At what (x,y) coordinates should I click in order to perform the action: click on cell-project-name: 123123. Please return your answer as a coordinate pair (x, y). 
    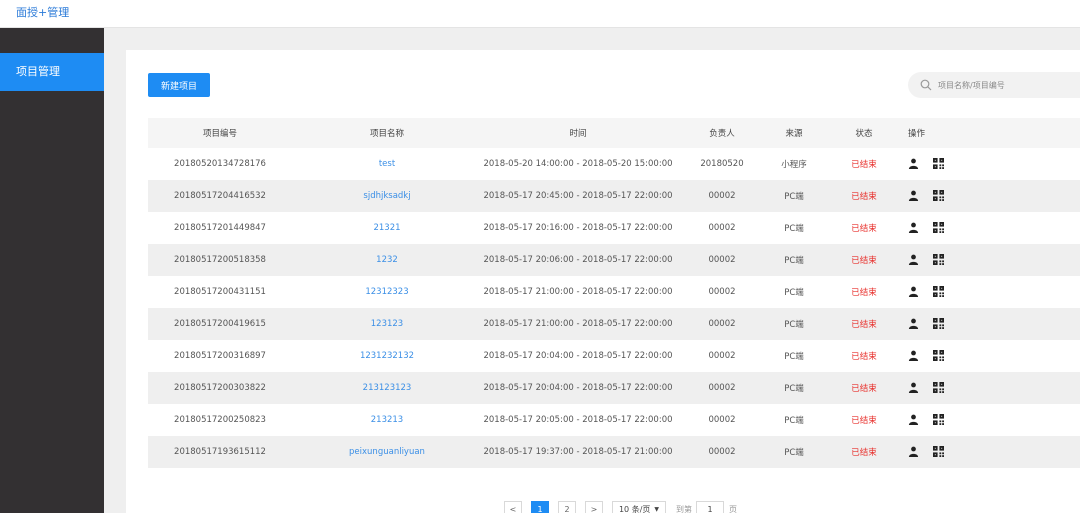
    Looking at the image, I should click on (387, 324).